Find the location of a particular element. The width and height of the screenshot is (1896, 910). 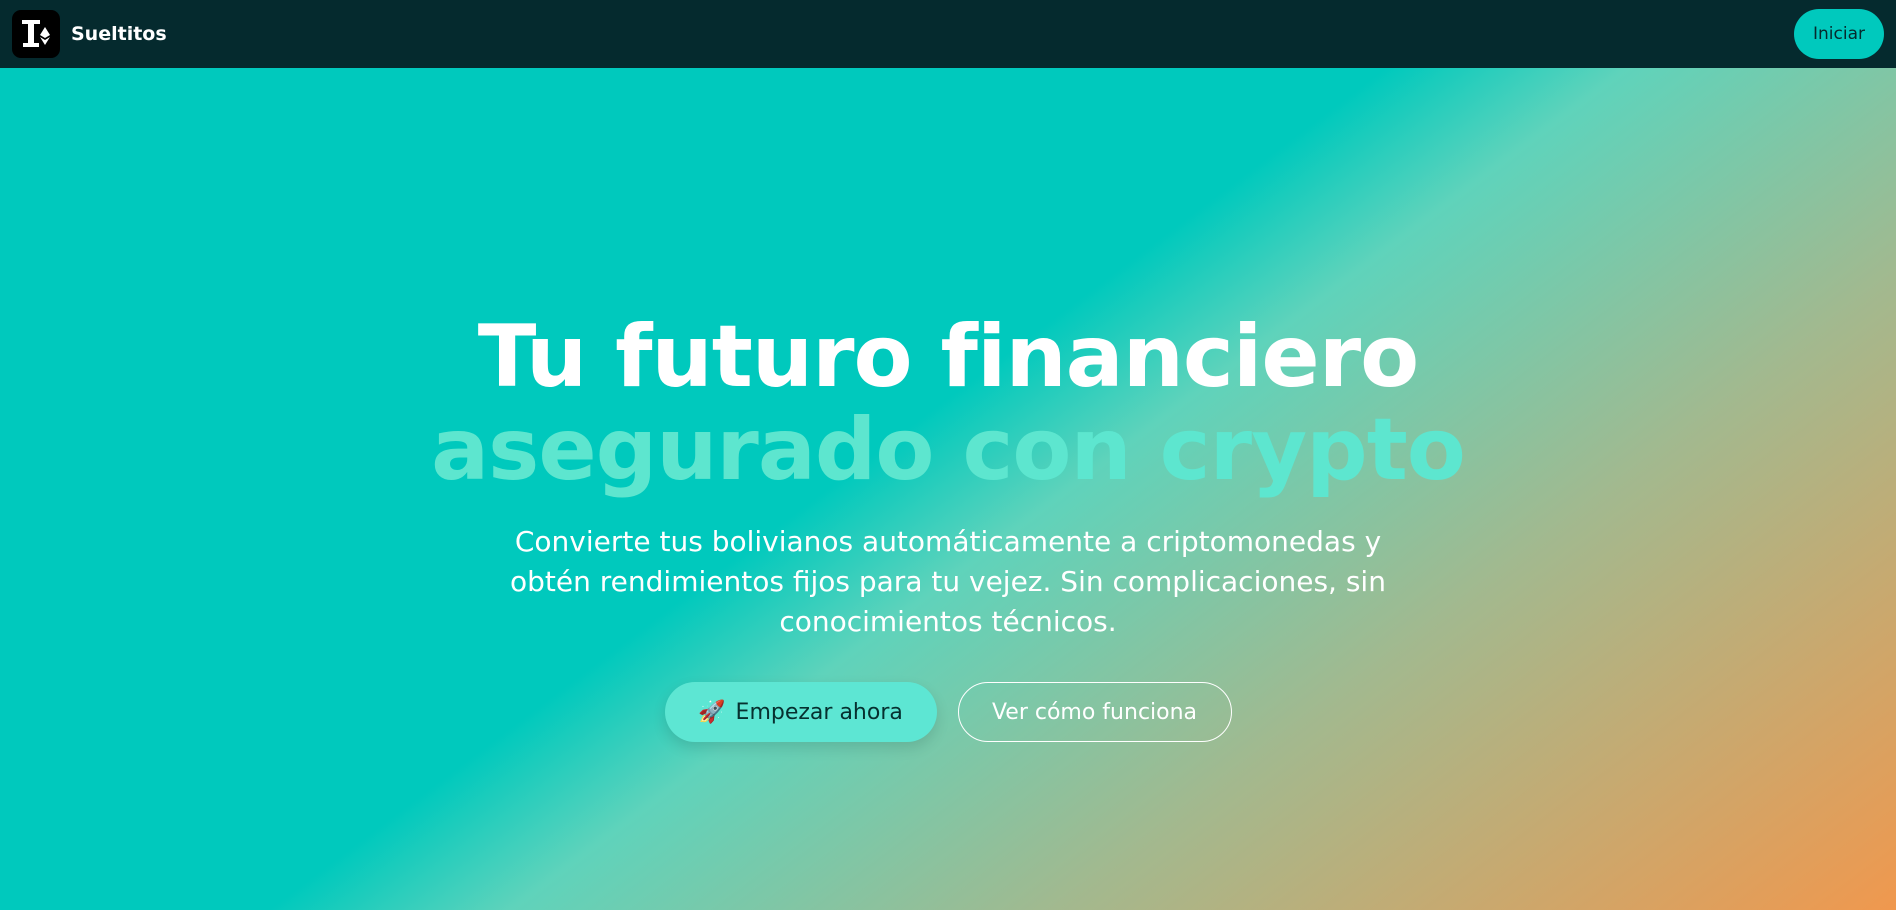

top-navbar: Sueltitos Iniciar is located at coordinates (948, 34).